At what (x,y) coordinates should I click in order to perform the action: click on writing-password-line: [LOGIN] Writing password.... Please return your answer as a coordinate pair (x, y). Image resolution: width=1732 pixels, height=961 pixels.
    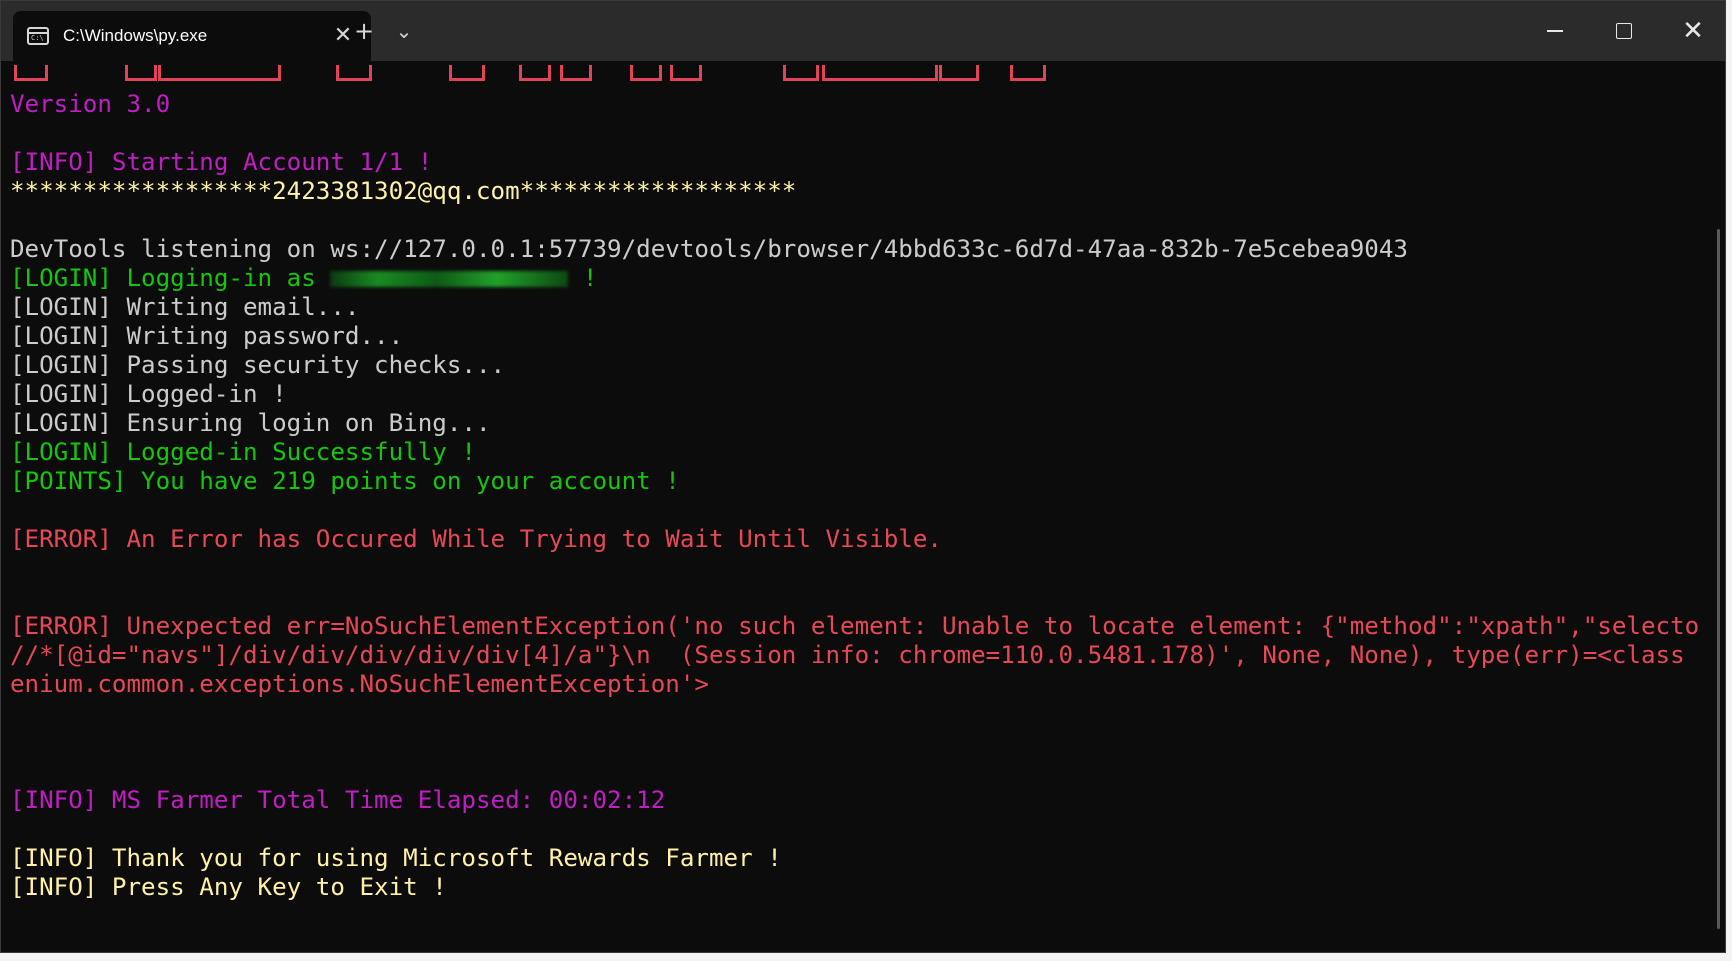
    Looking at the image, I should click on (207, 336).